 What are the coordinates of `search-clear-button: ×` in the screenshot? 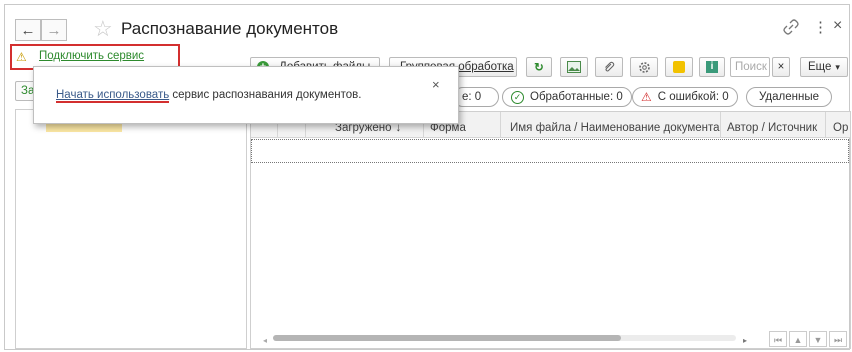 It's located at (781, 67).